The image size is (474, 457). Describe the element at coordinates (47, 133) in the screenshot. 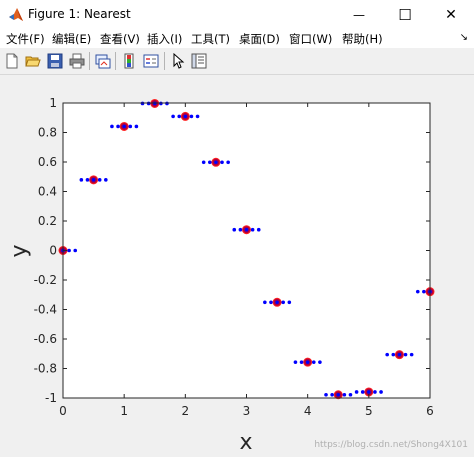

I see `y-tick-label: 0.8` at that location.